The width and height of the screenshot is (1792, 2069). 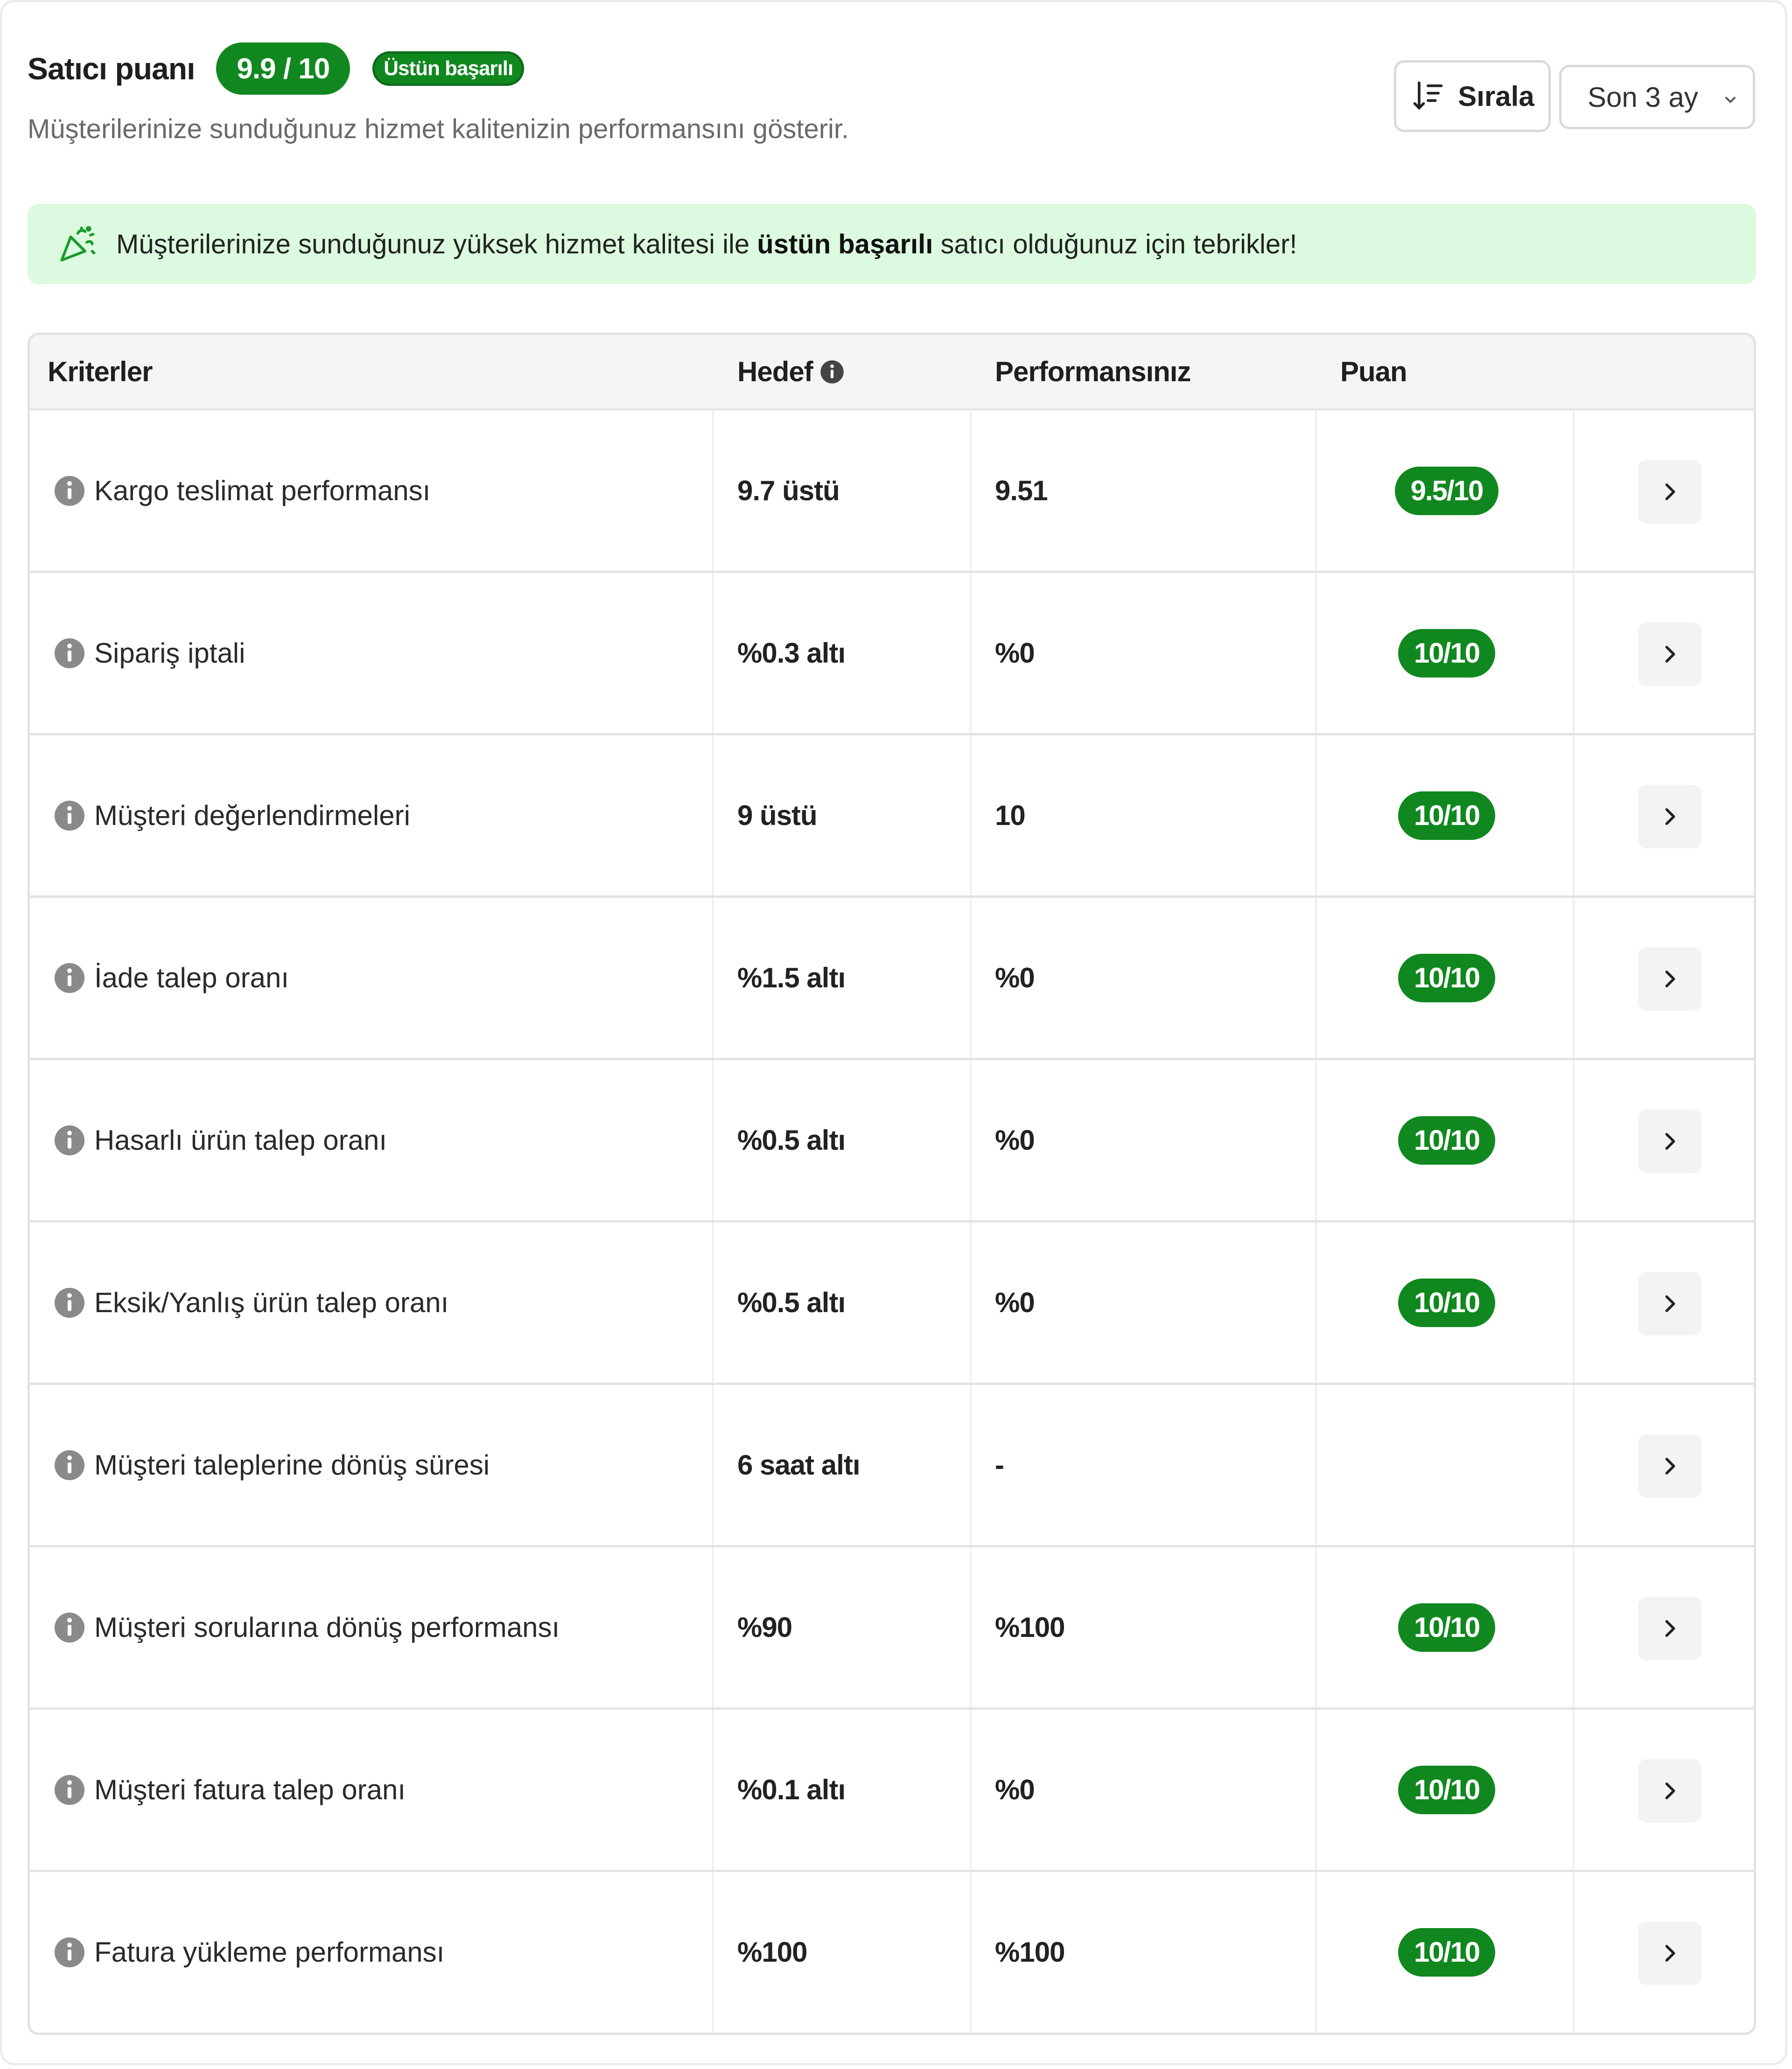 I want to click on score-badge: 9.5/10, so click(x=1446, y=490).